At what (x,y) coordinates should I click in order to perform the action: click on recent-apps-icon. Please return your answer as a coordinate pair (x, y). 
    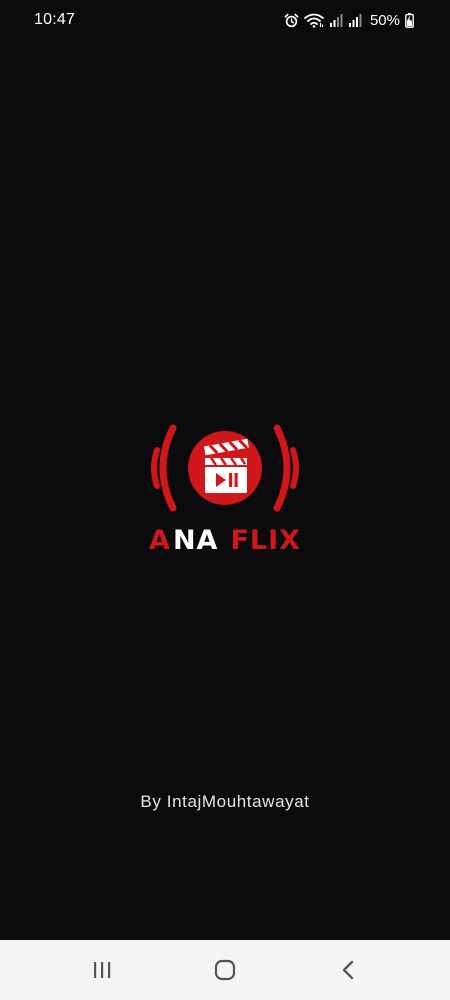
    Looking at the image, I should click on (101, 970).